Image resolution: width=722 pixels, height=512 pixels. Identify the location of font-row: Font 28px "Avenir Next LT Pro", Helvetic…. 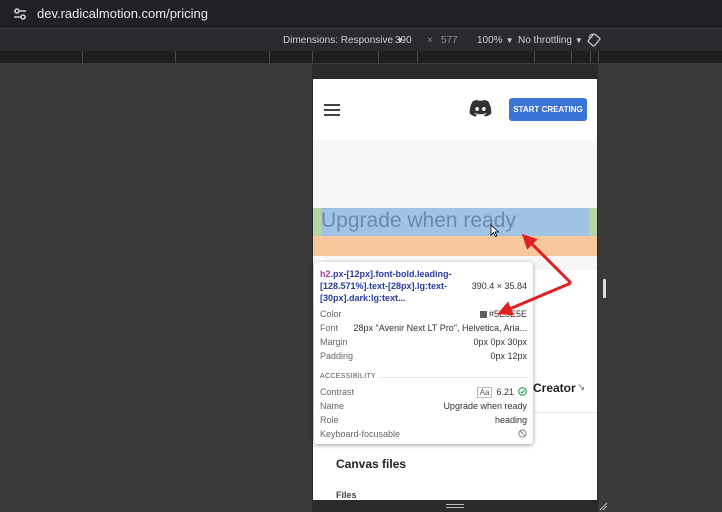
(423, 329).